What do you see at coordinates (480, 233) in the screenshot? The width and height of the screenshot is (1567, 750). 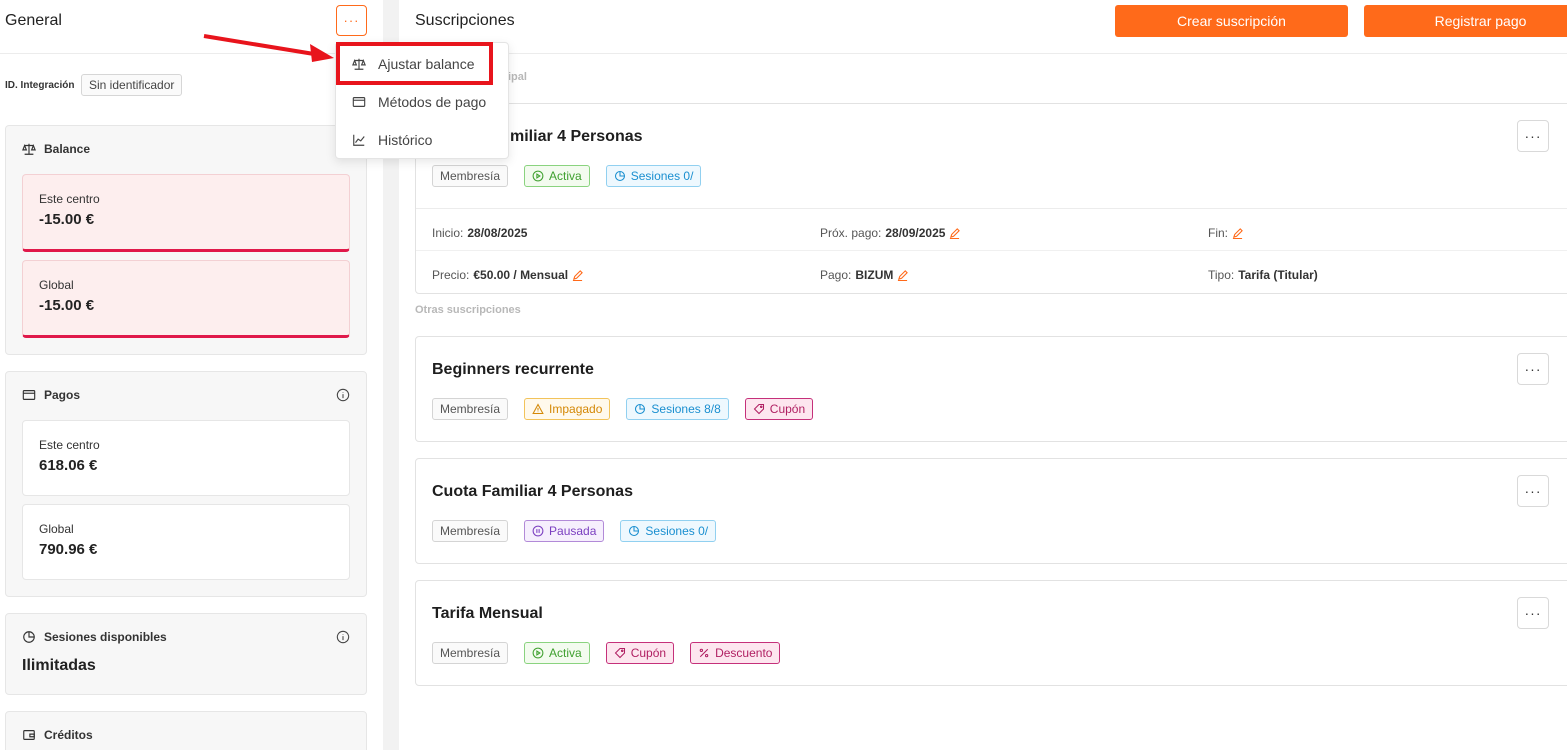 I see `start-date: Inicio: 28/08/2025` at bounding box center [480, 233].